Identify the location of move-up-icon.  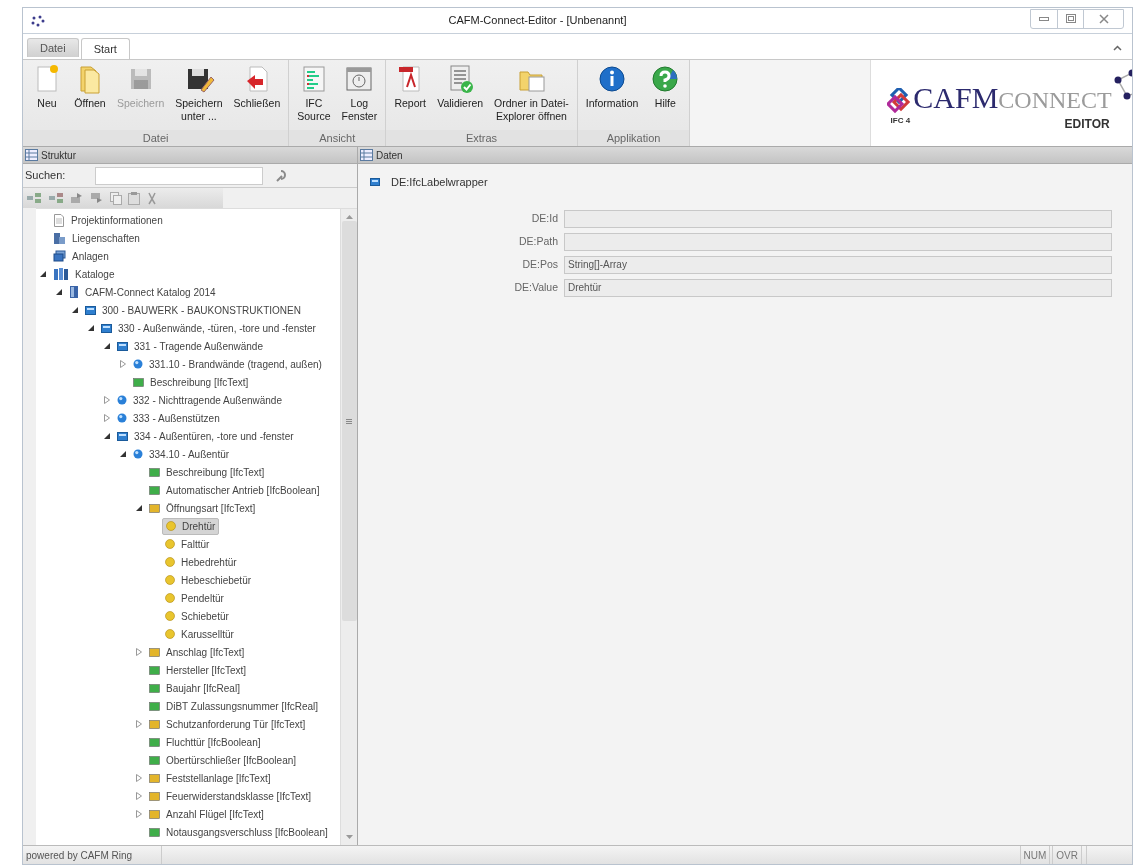
(77, 198).